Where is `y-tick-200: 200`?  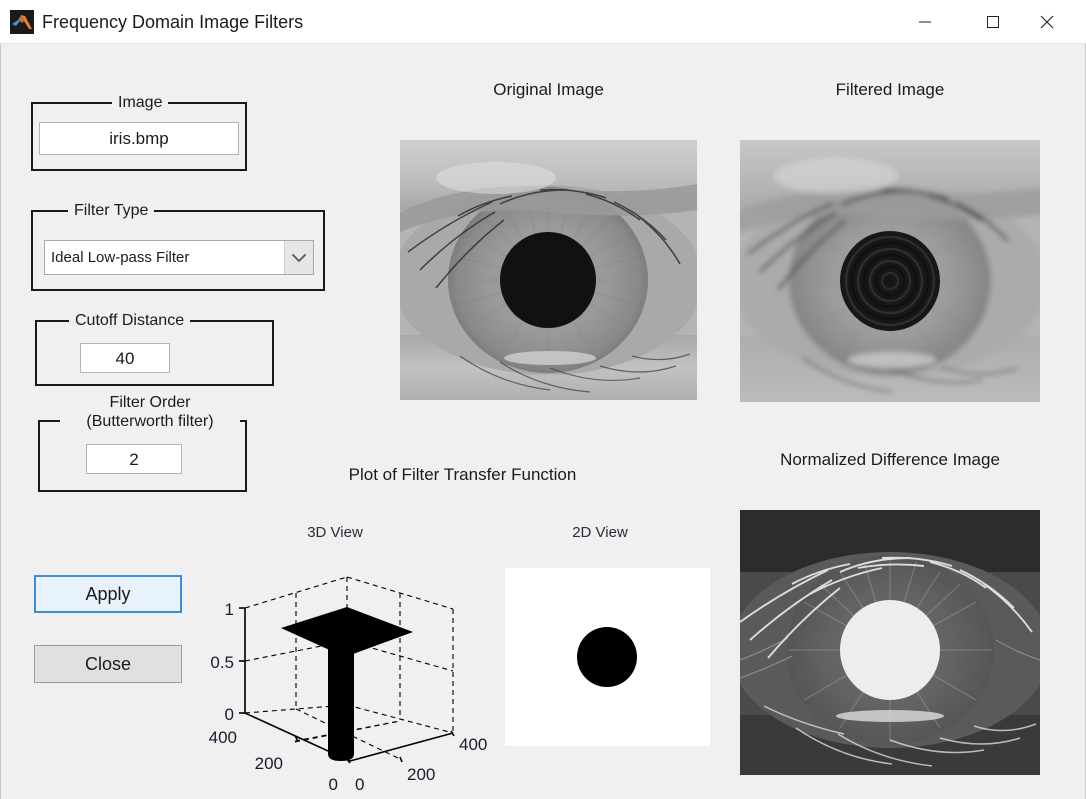 y-tick-200: 200 is located at coordinates (269, 763).